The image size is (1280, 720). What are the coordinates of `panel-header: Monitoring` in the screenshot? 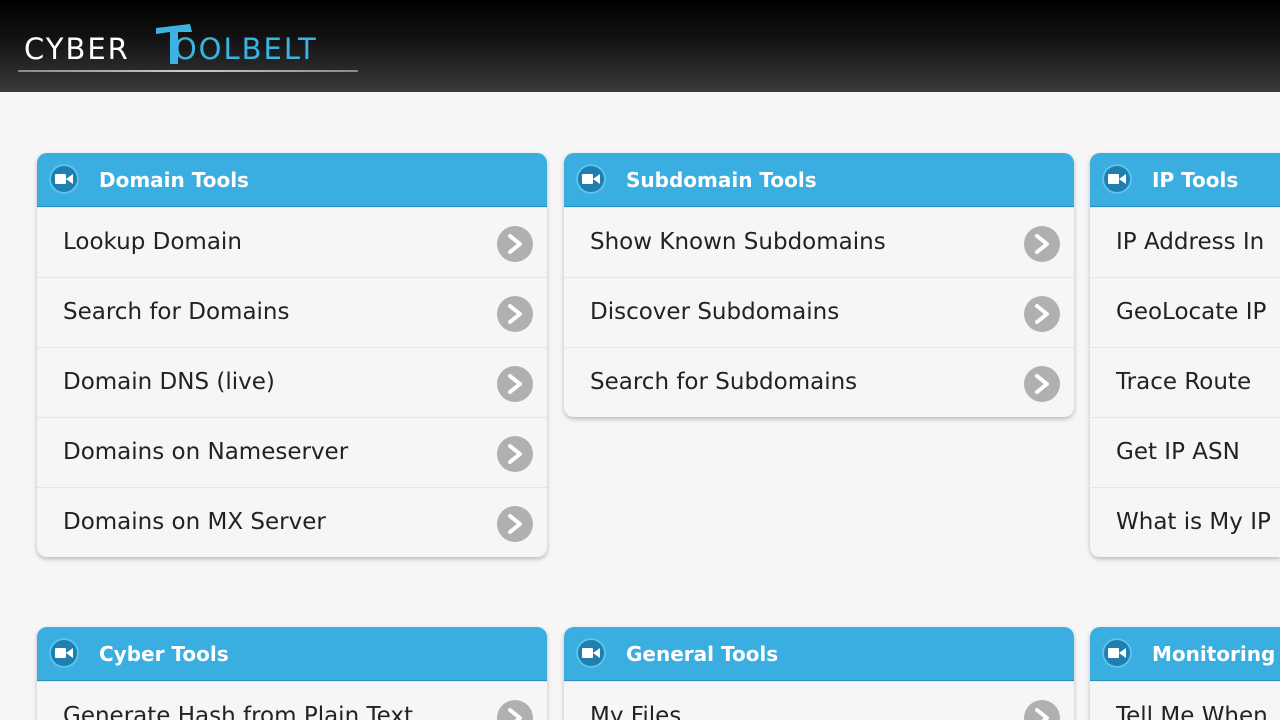 It's located at (1185, 654).